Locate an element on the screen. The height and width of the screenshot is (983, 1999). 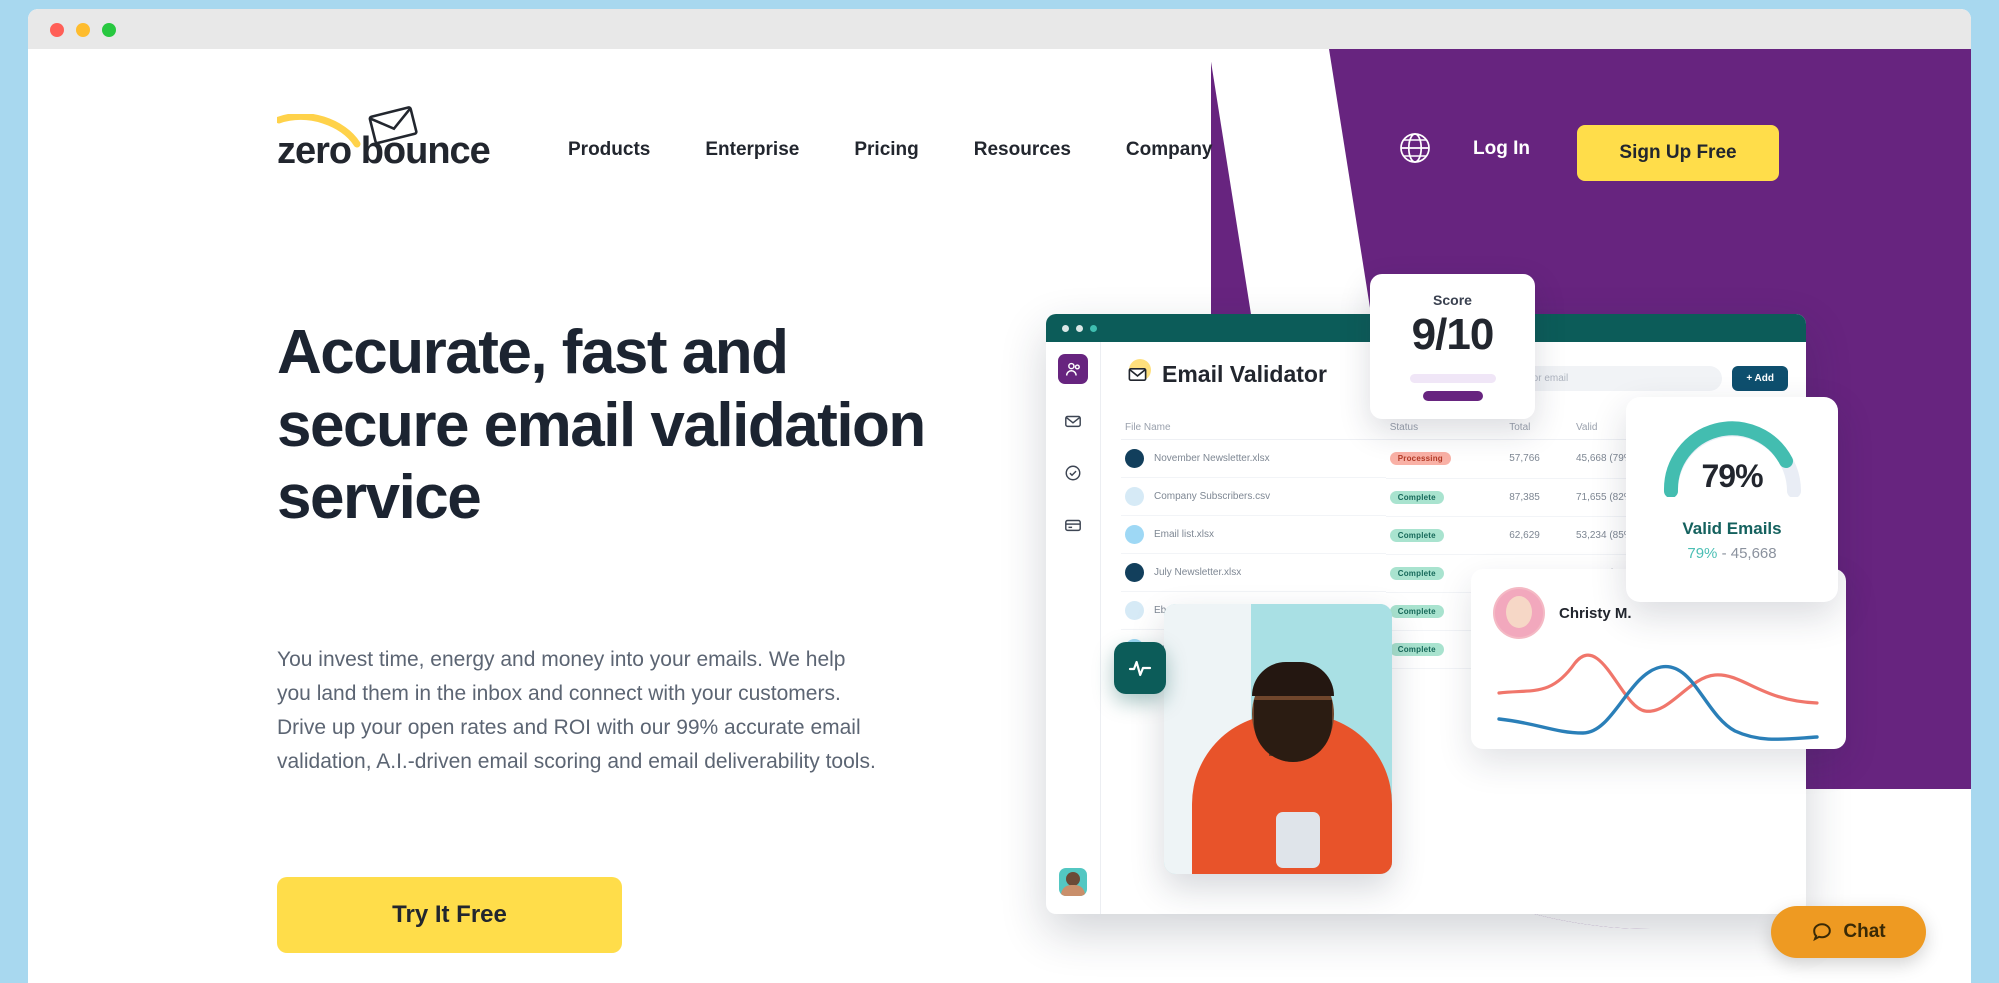
nav-item-company: Company is located at coordinates (1169, 150).